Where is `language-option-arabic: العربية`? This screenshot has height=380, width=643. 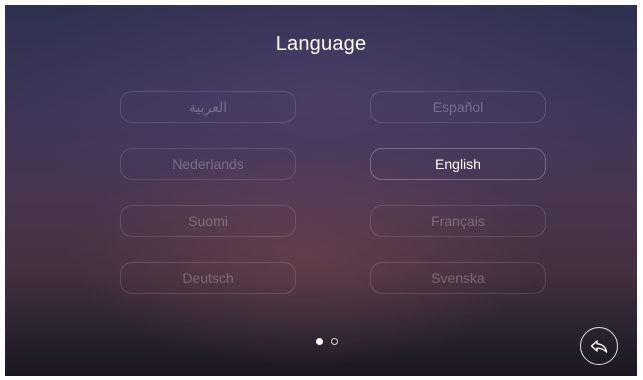 language-option-arabic: العربية is located at coordinates (208, 107).